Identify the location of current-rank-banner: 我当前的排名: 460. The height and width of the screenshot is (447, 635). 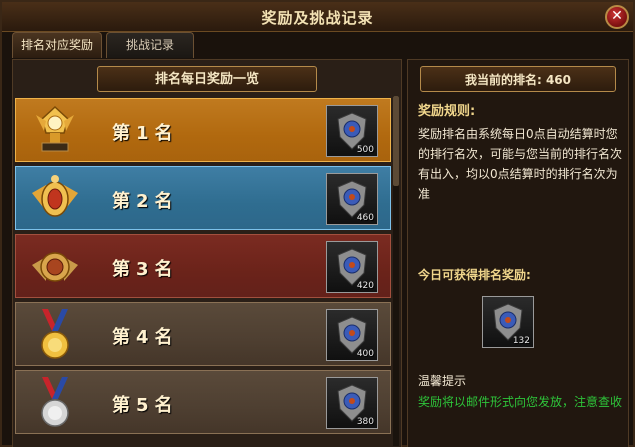
(518, 79).